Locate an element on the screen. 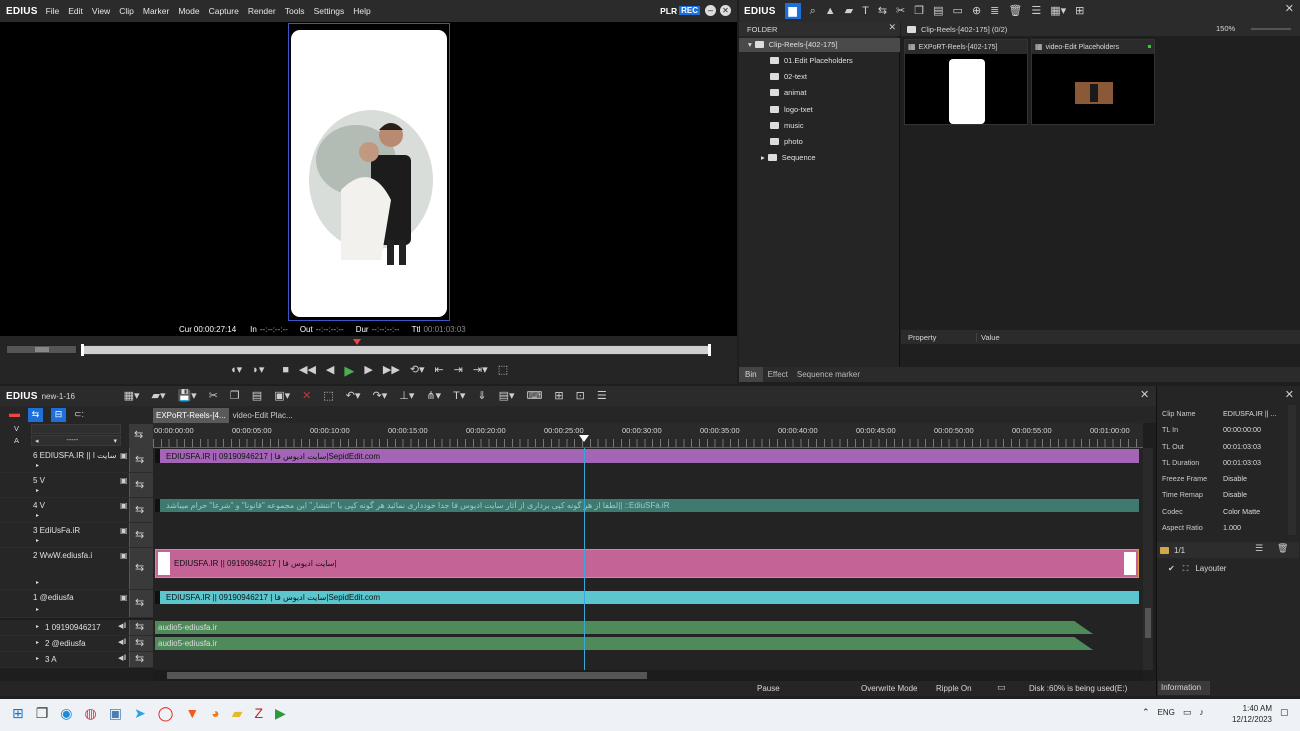 Image resolution: width=1300 pixels, height=731 pixels. ruler-playhead is located at coordinates (584, 438).